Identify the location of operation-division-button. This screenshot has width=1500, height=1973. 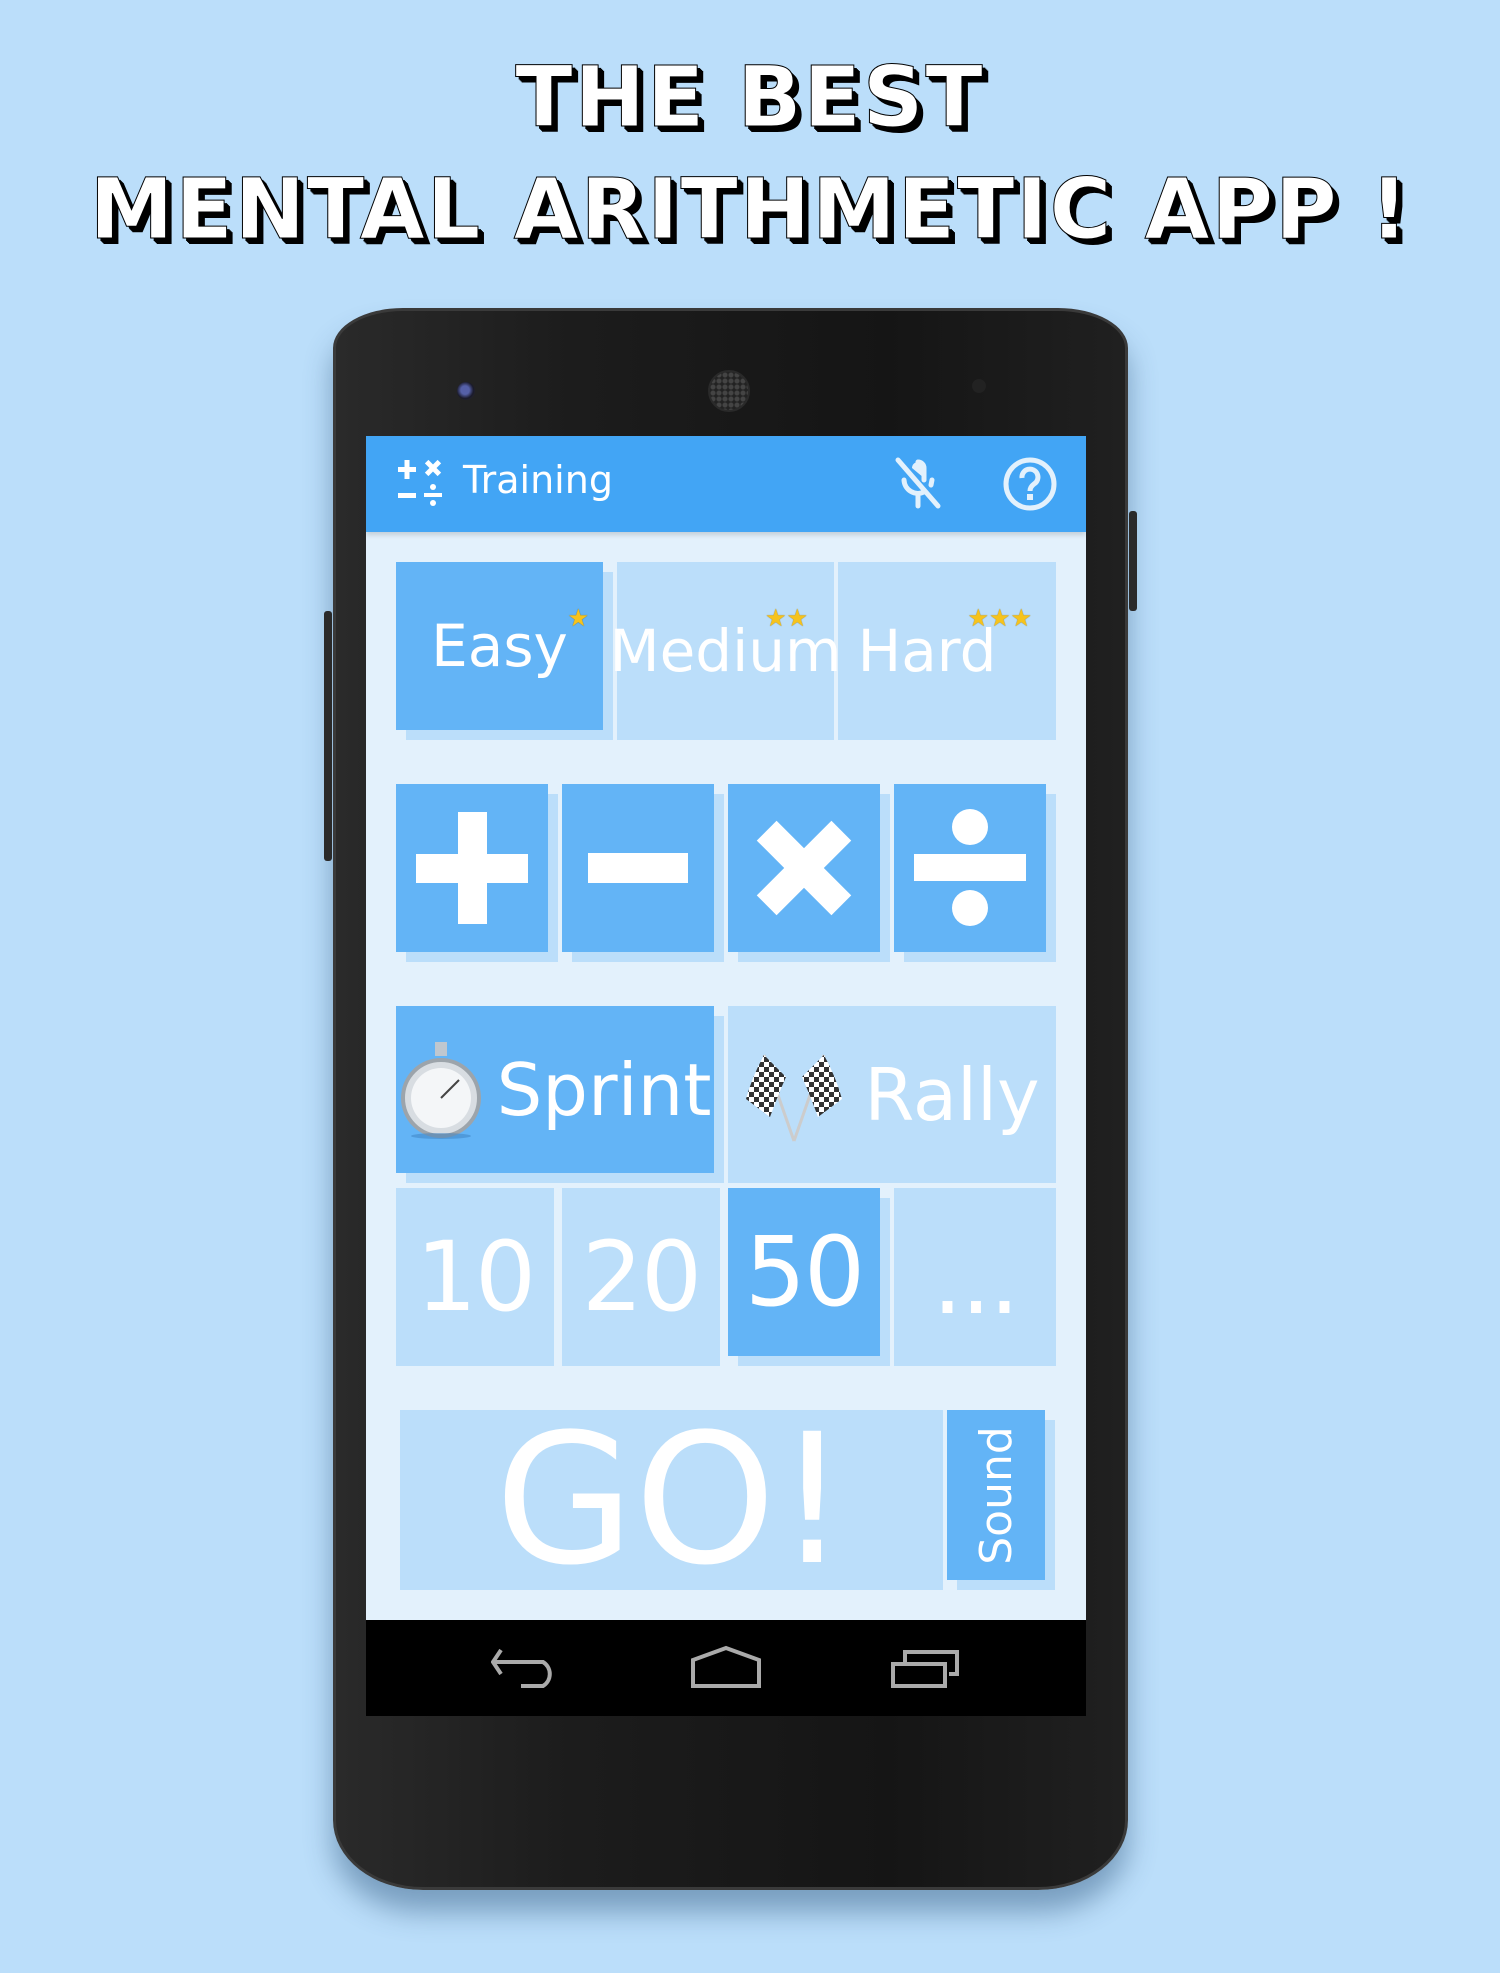
(970, 868).